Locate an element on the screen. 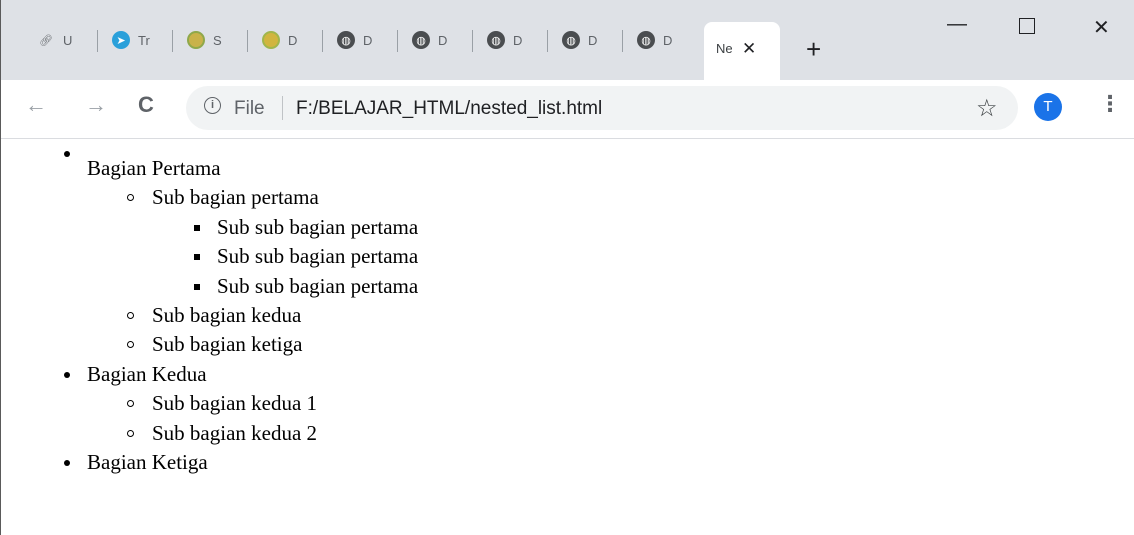 This screenshot has height=535, width=1134. tab-3: S is located at coordinates (210, 40).